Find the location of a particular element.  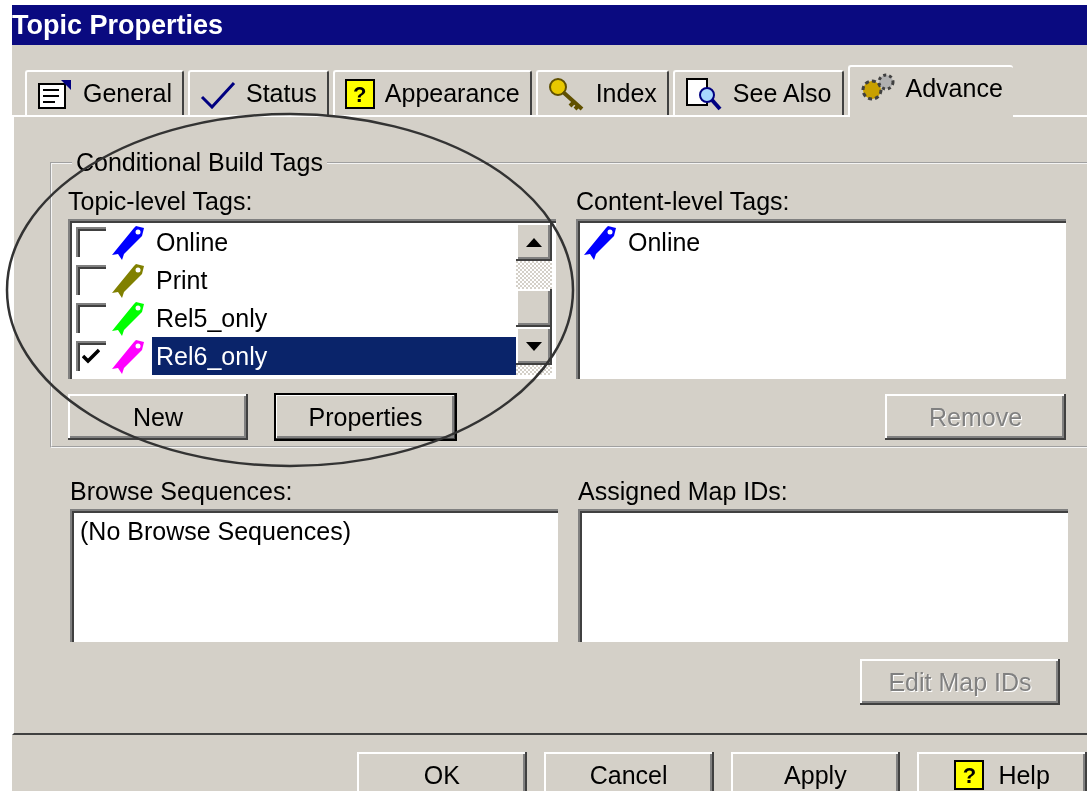

tab: Advance is located at coordinates (930, 91).